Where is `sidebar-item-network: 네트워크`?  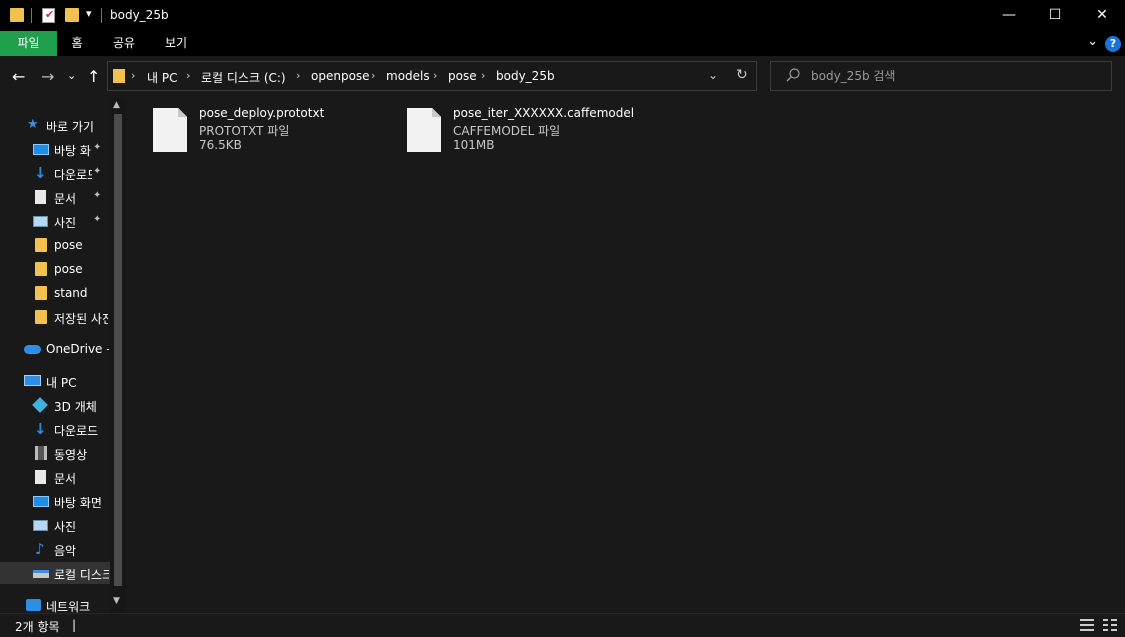
sidebar-item-network: 네트워크 is located at coordinates (55, 603).